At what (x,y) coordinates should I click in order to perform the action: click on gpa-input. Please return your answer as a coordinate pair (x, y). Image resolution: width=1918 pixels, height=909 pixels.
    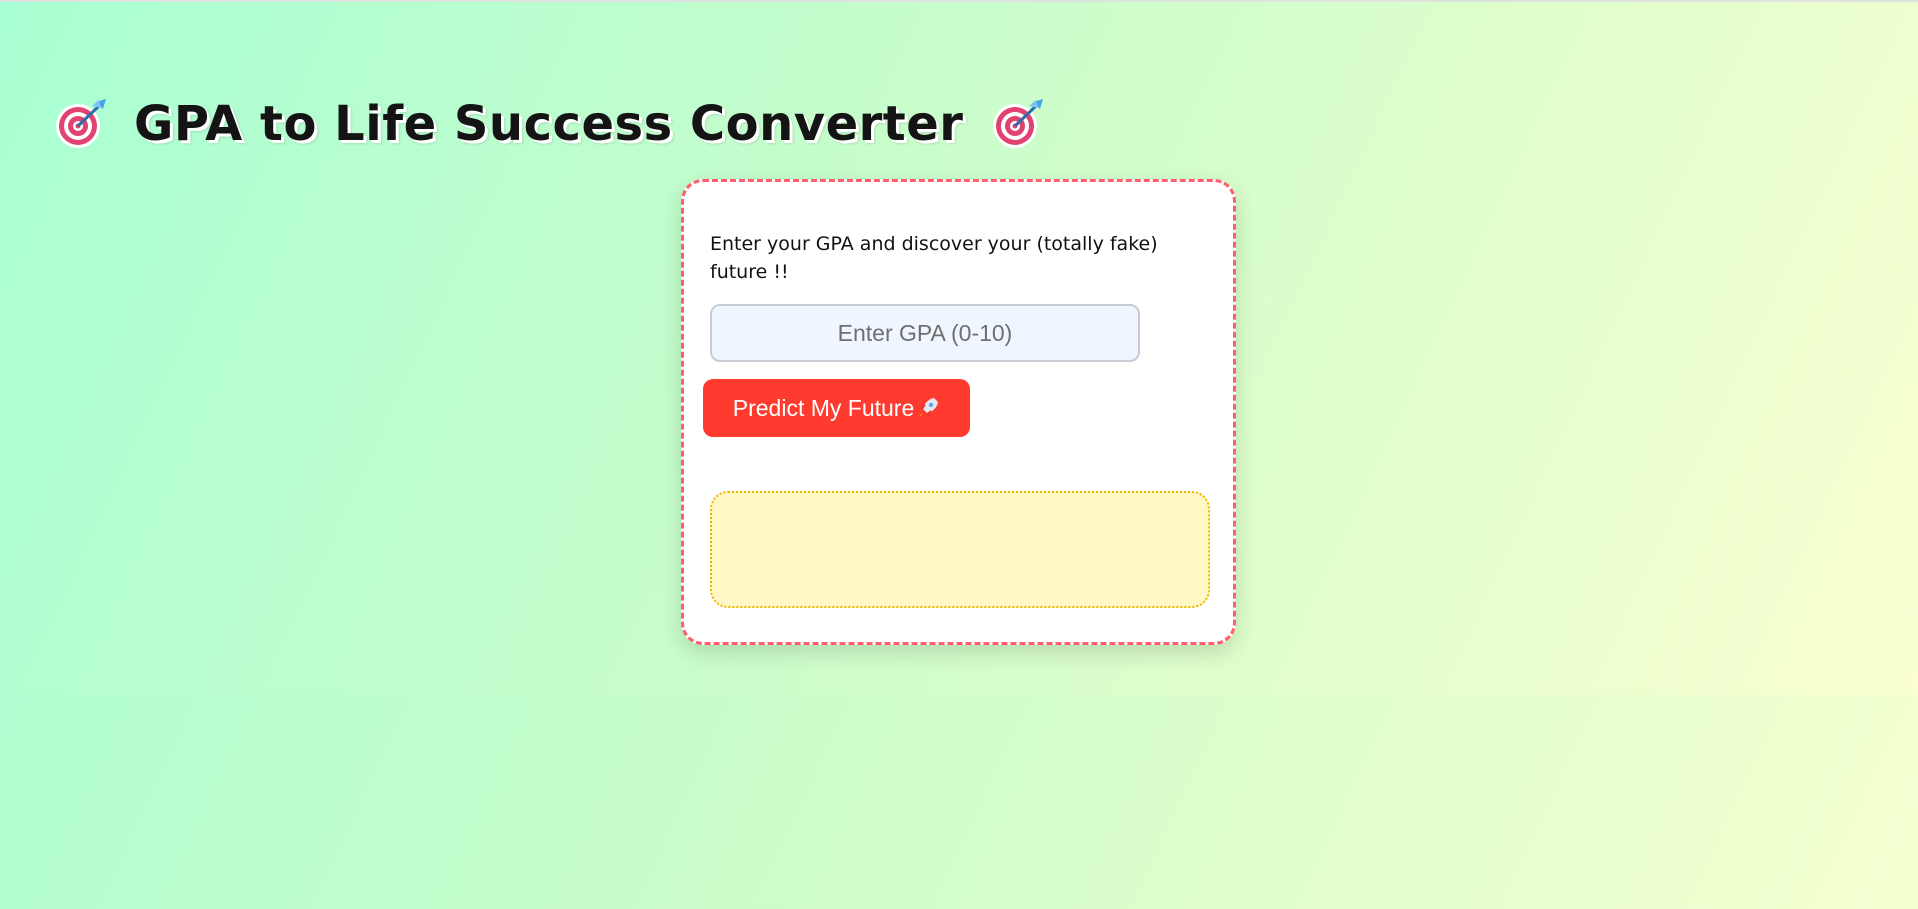
    Looking at the image, I should click on (925, 333).